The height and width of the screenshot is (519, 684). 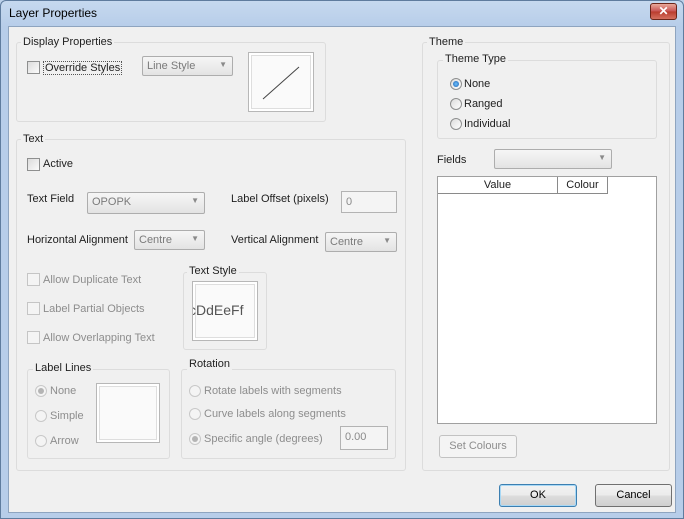 I want to click on rotation-title: Rotation, so click(x=209, y=364).